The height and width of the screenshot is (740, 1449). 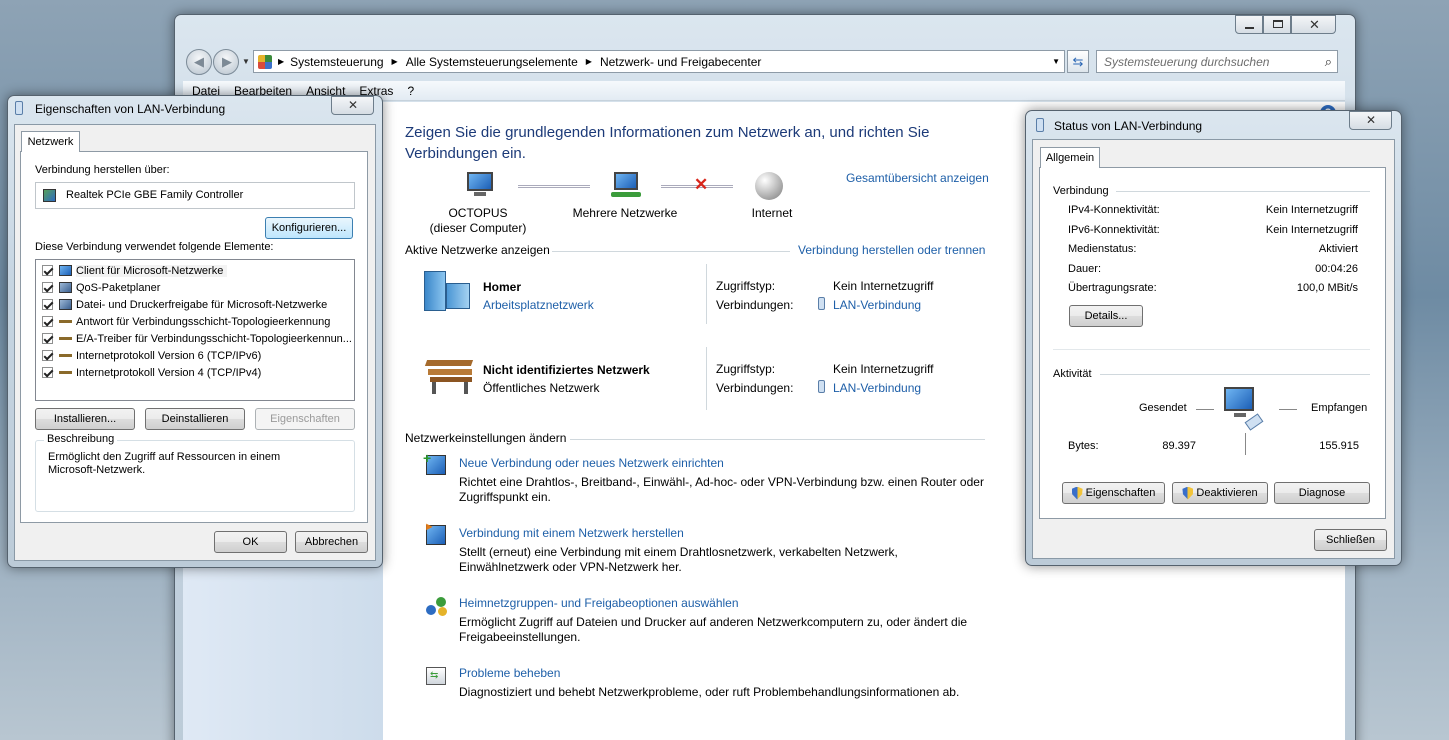 What do you see at coordinates (477, 250) in the screenshot?
I see `active-networks-label: Aktive Netzwerke anzeigen` at bounding box center [477, 250].